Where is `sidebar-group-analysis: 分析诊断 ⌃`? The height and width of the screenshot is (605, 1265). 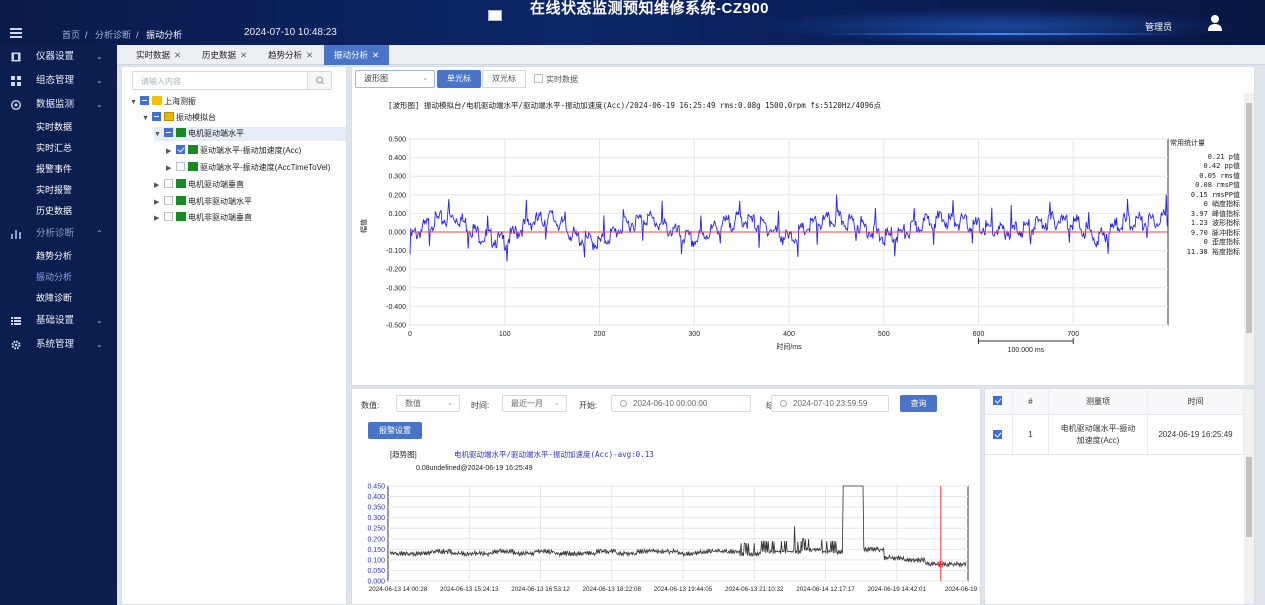 sidebar-group-analysis: 分析诊断 ⌃ is located at coordinates (58, 234).